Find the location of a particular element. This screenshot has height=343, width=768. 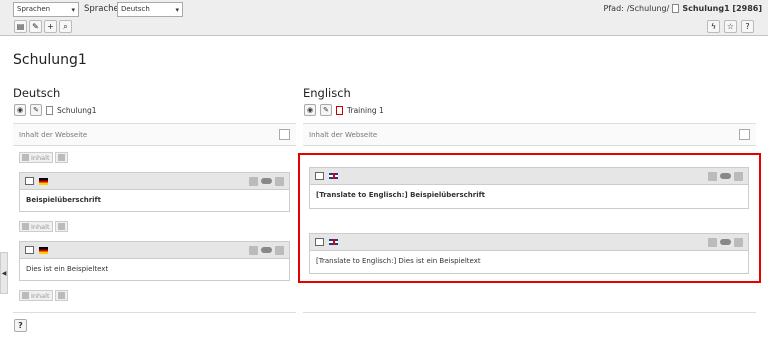

column-bar-de: Inhalt der Webseite is located at coordinates (154, 135).